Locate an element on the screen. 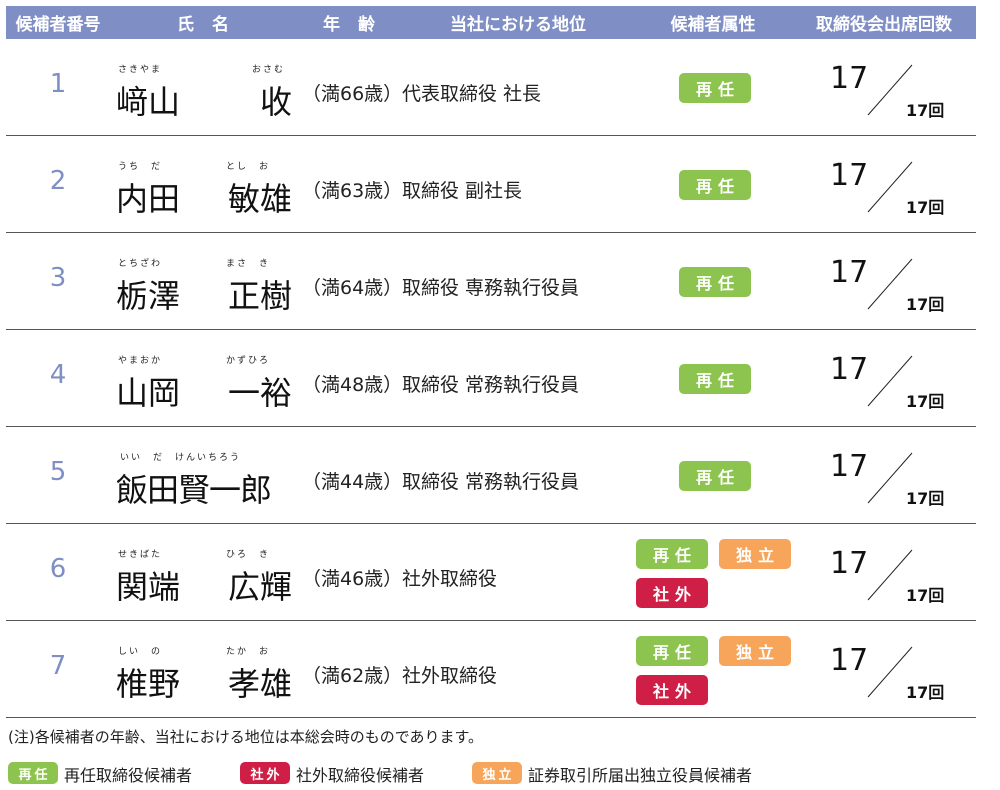 This screenshot has height=790, width=1000. candidate-age: （満44歳） is located at coordinates (352, 482).